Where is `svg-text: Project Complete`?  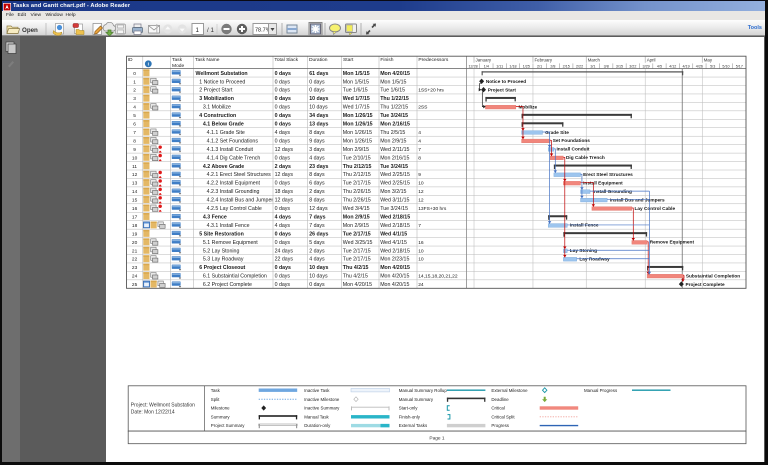
svg-text: Project Complete is located at coordinates (705, 285).